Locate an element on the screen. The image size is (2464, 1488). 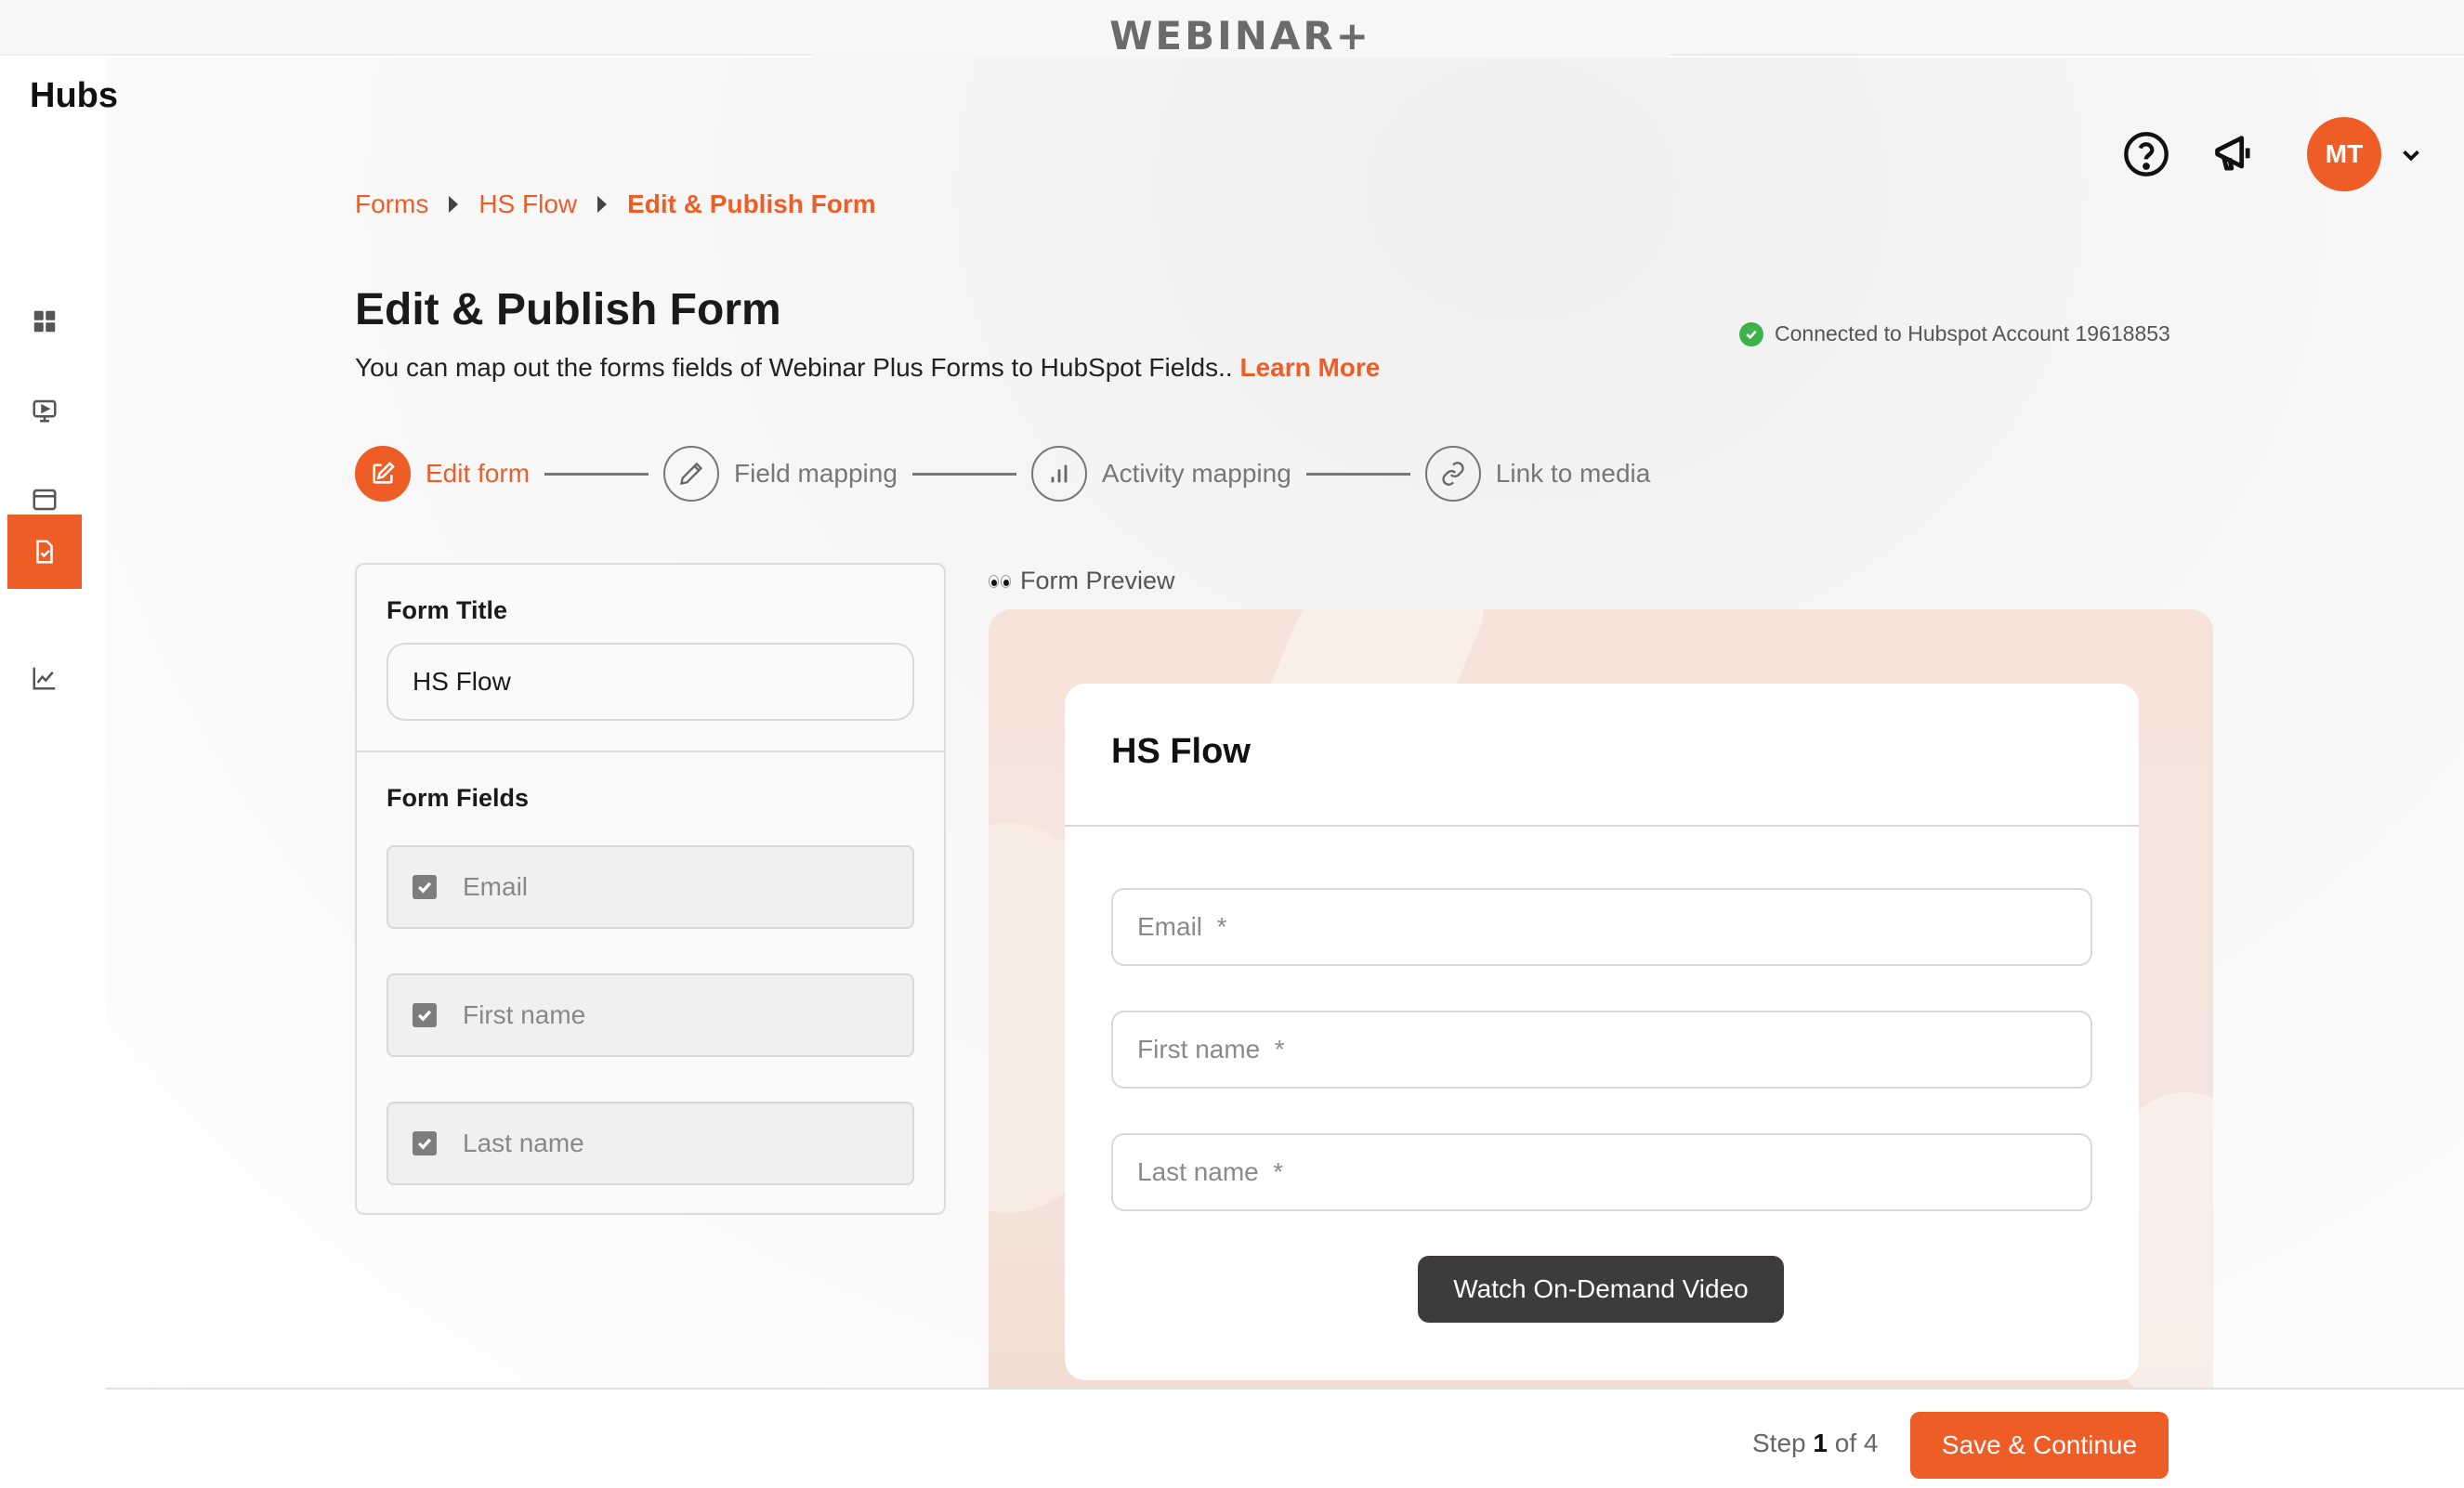
check-circle-icon is located at coordinates (1751, 333).